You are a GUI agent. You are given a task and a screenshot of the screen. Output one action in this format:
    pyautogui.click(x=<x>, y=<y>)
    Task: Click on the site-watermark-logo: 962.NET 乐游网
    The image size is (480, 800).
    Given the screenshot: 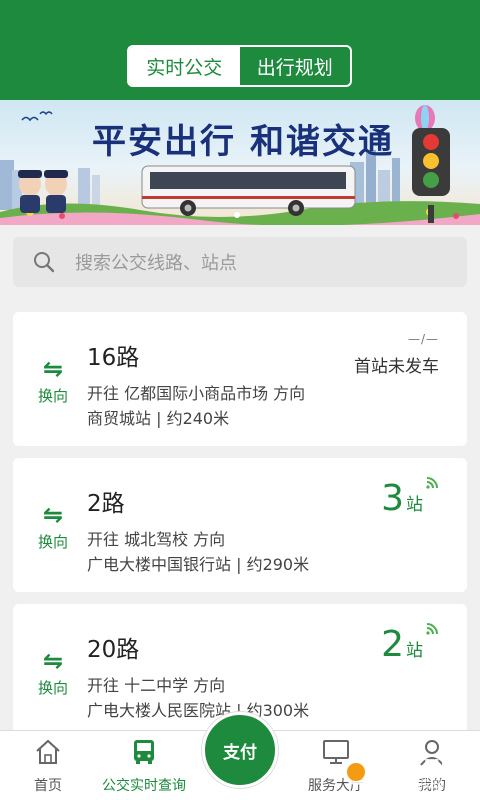 What is the action you would take?
    pyautogui.click(x=405, y=773)
    